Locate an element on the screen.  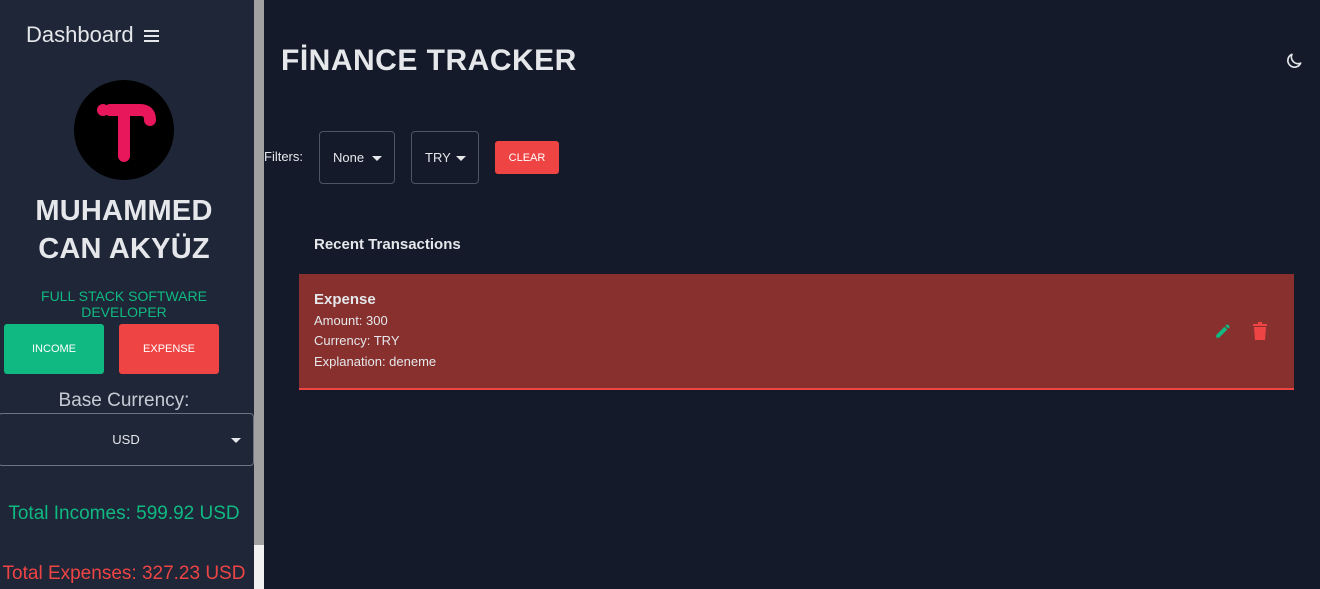
type-filter-select: None is located at coordinates (357, 157).